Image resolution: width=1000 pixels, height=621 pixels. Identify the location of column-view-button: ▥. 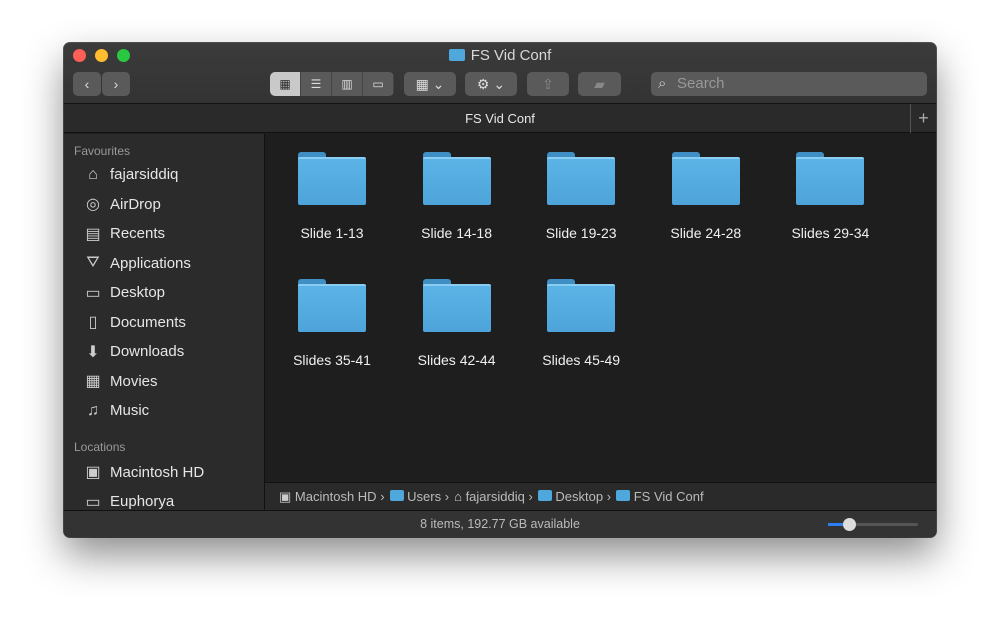
(347, 84).